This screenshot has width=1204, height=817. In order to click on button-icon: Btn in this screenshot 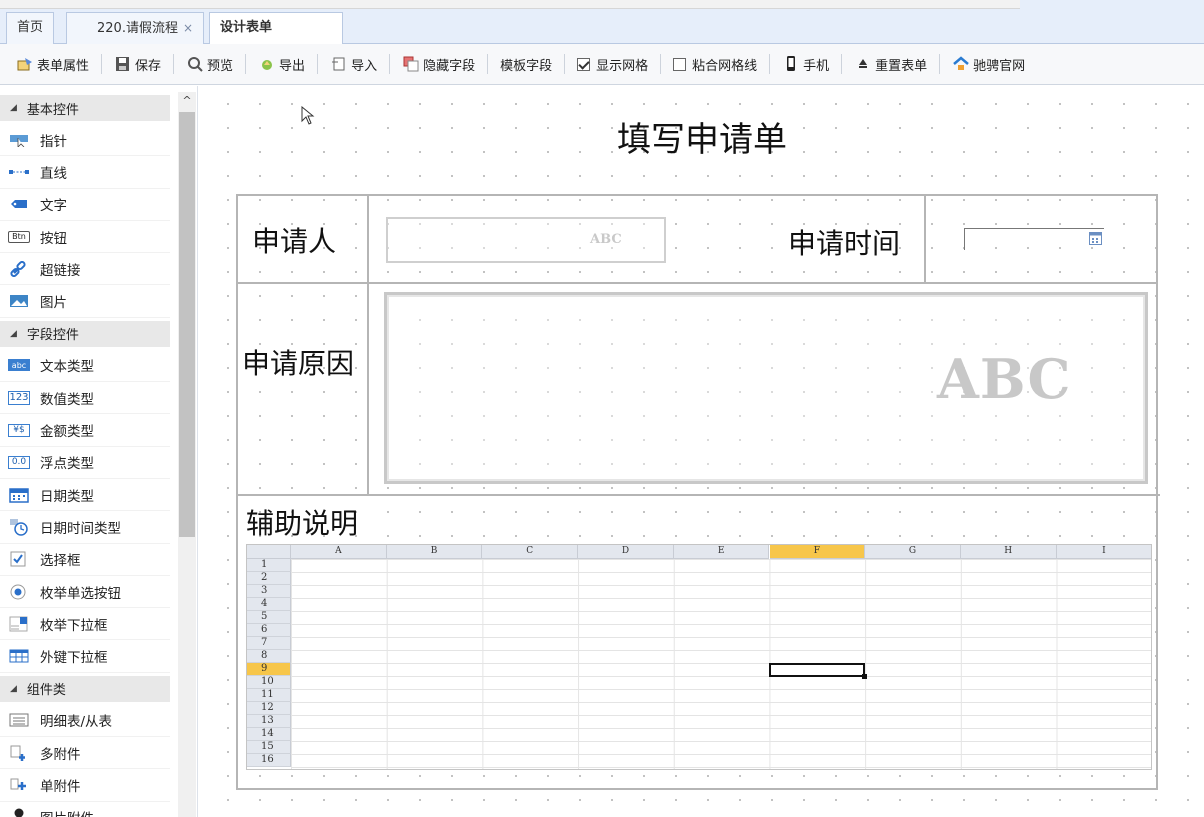, I will do `click(19, 236)`.